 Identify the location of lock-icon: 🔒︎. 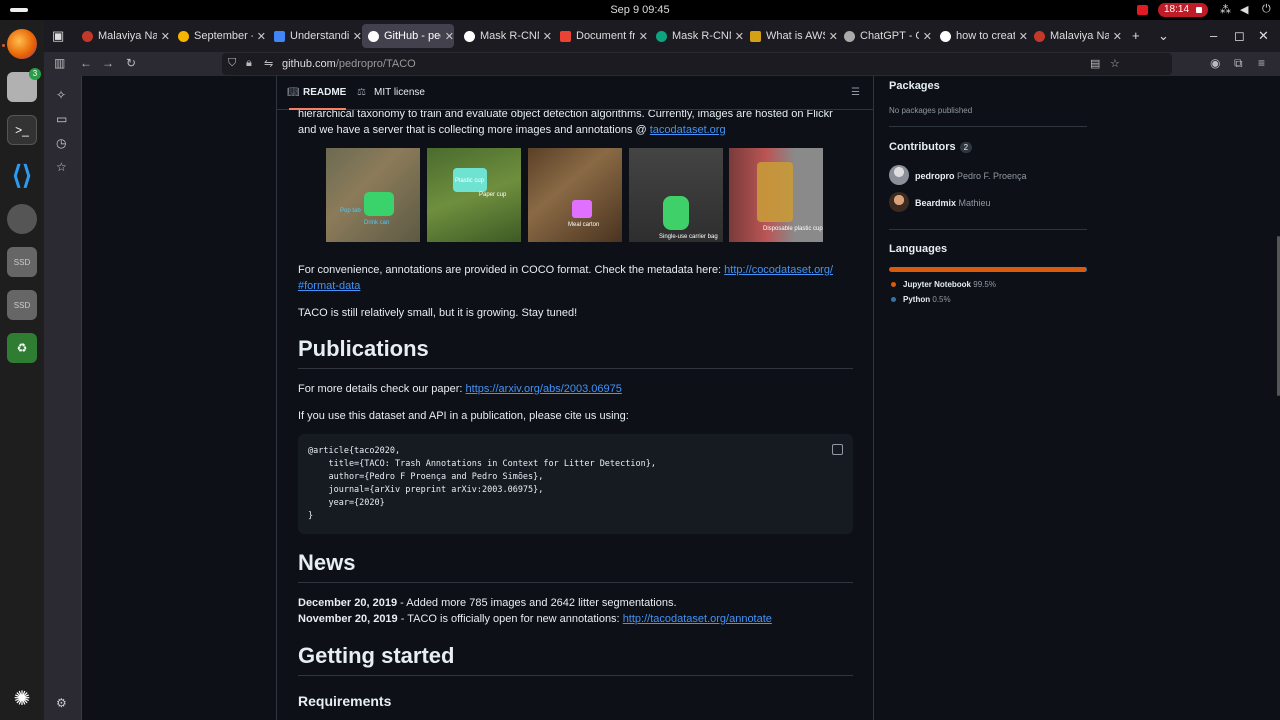
(249, 63).